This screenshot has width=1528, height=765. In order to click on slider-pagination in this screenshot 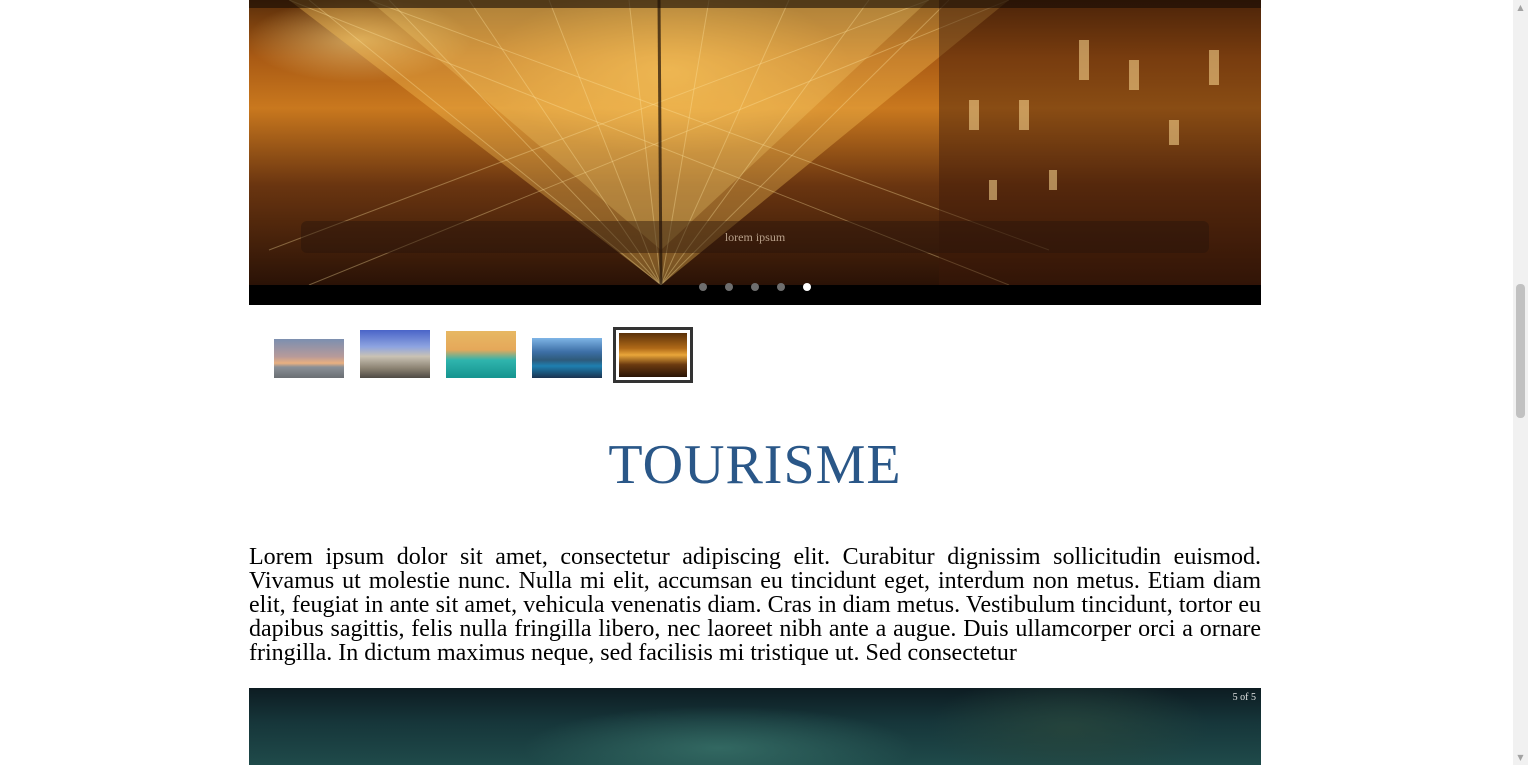, I will do `click(755, 288)`.